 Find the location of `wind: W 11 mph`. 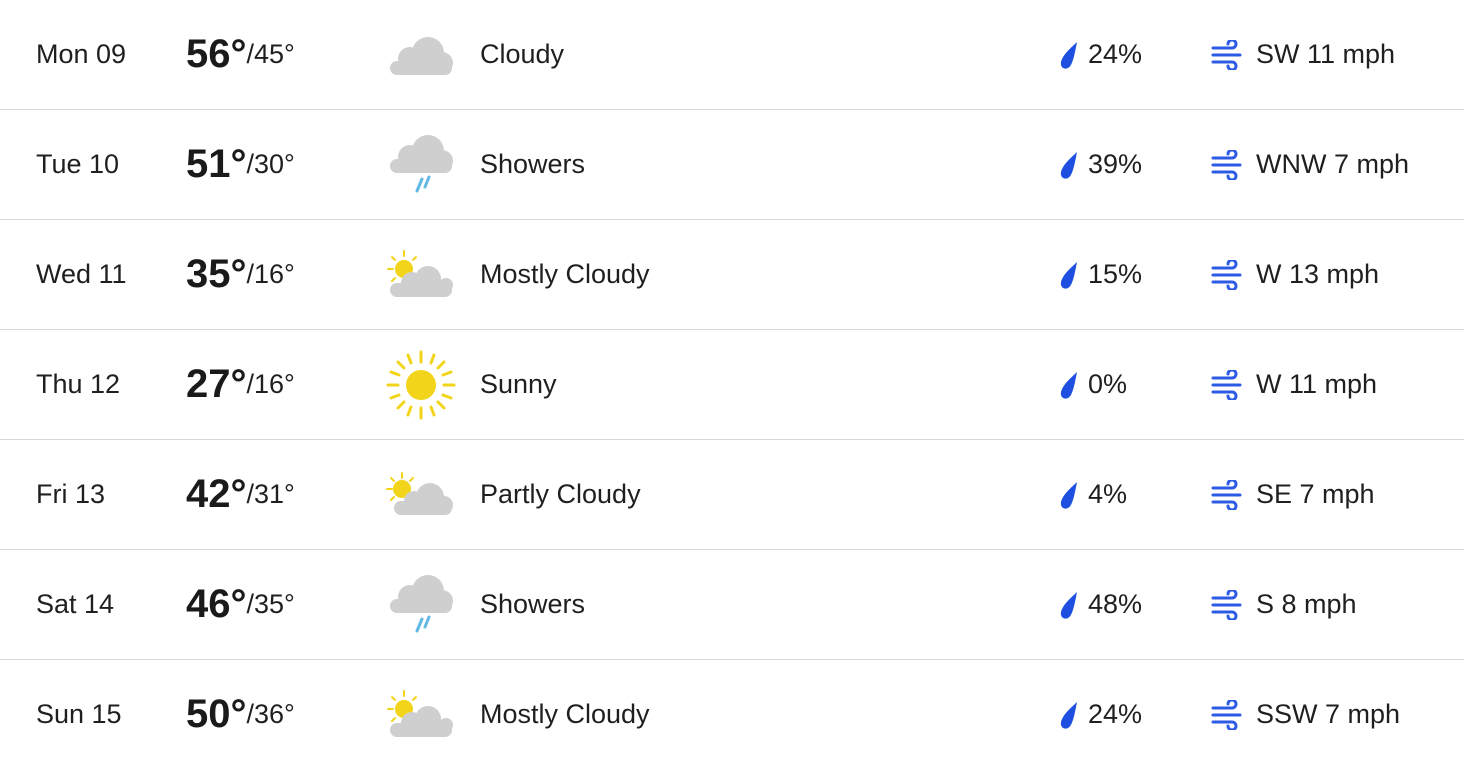

wind: W 11 mph is located at coordinates (1293, 384).